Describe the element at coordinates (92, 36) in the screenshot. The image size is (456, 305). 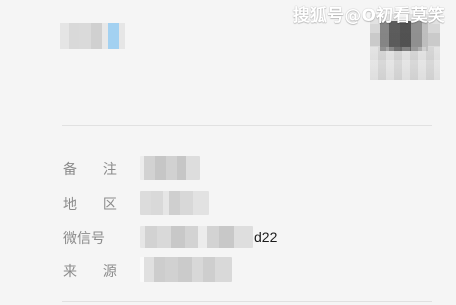
I see `blurred-contact-name` at that location.